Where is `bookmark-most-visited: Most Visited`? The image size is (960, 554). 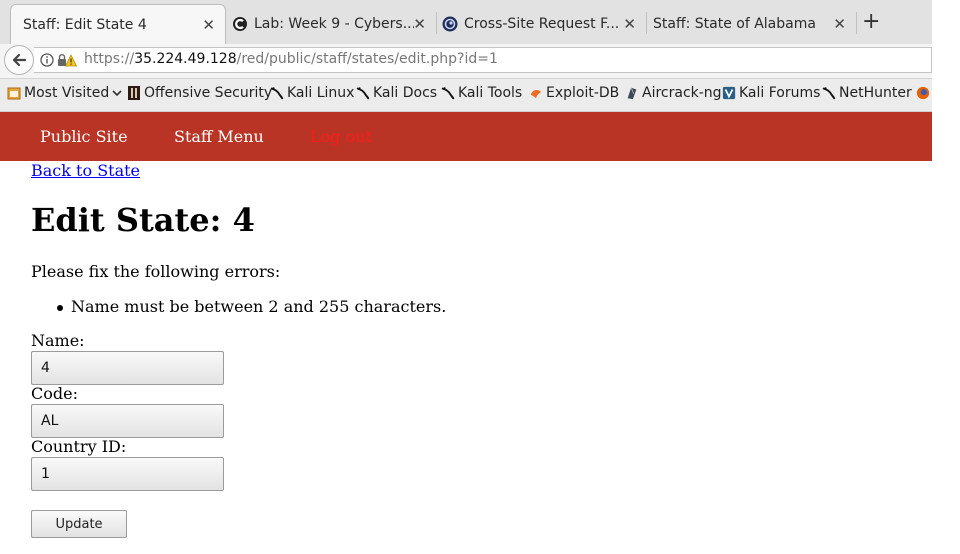 bookmark-most-visited: Most Visited is located at coordinates (65, 93).